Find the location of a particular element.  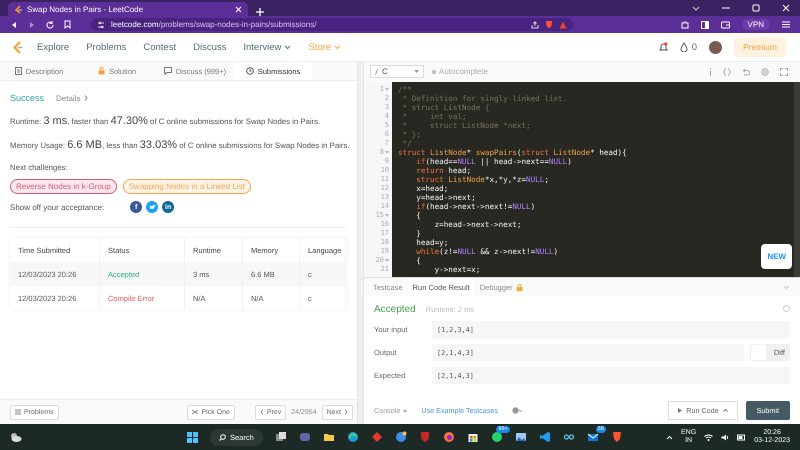

nav-link: Interview is located at coordinates (267, 47).